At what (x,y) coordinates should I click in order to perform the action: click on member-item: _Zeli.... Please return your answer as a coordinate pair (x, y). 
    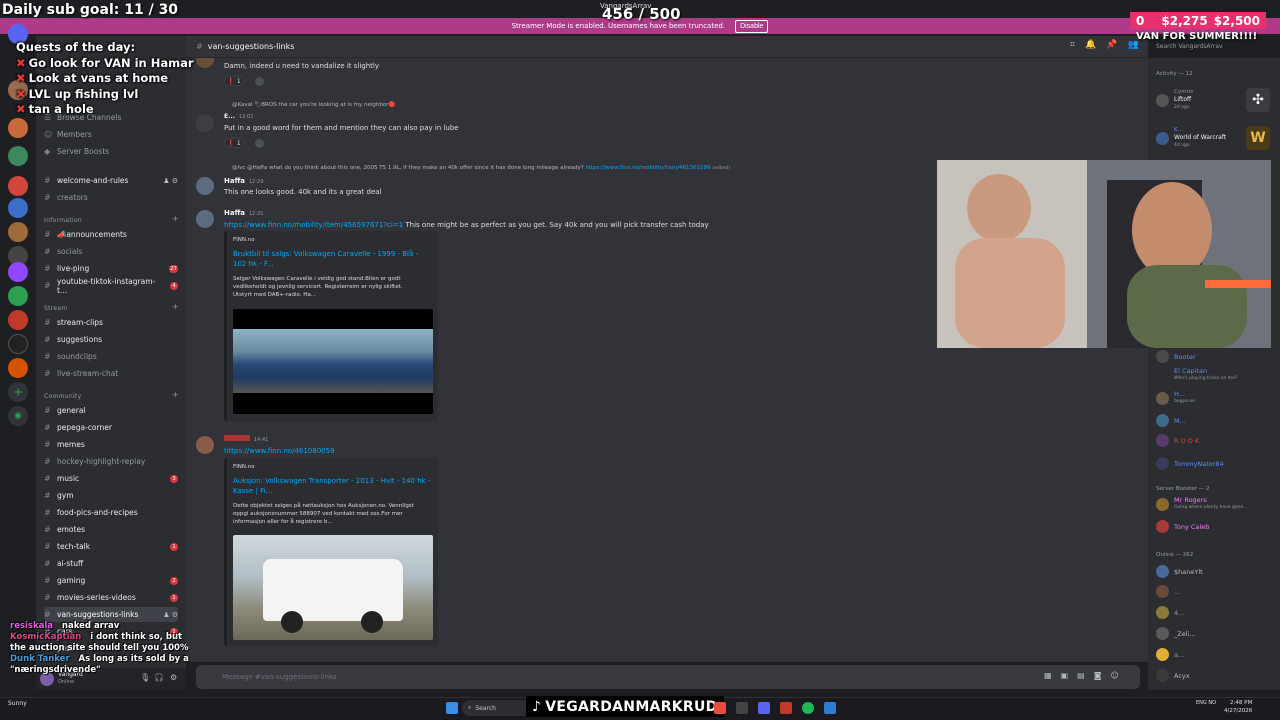
    Looking at the image, I should click on (1216, 633).